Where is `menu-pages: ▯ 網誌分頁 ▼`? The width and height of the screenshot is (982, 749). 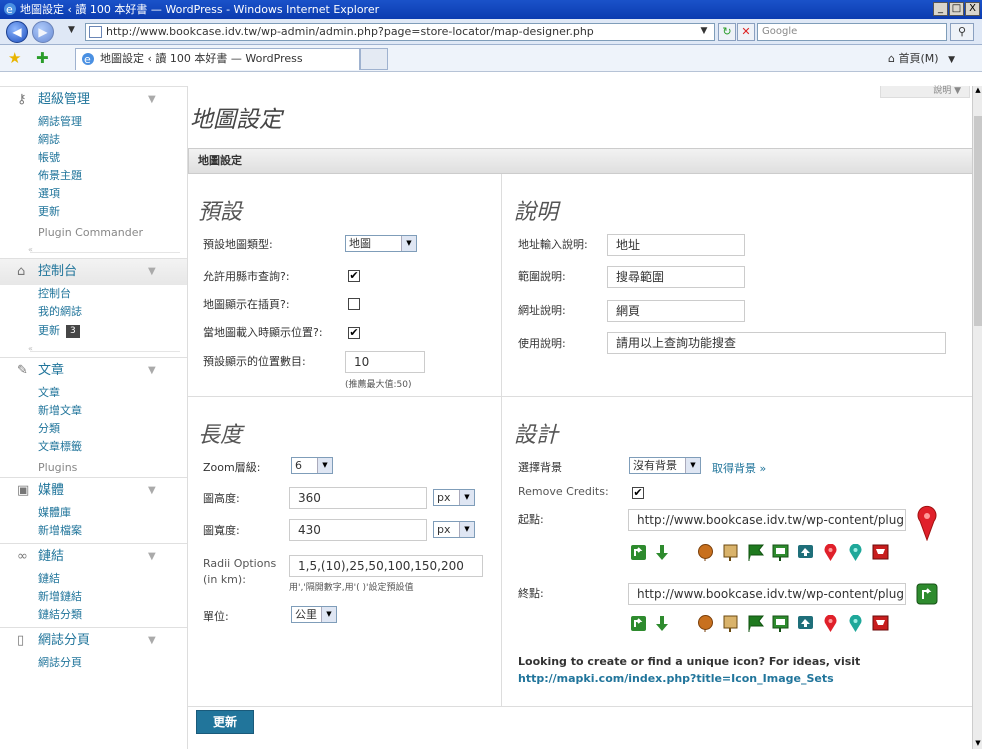
menu-pages: ▯ 網誌分頁 ▼ is located at coordinates (93, 640).